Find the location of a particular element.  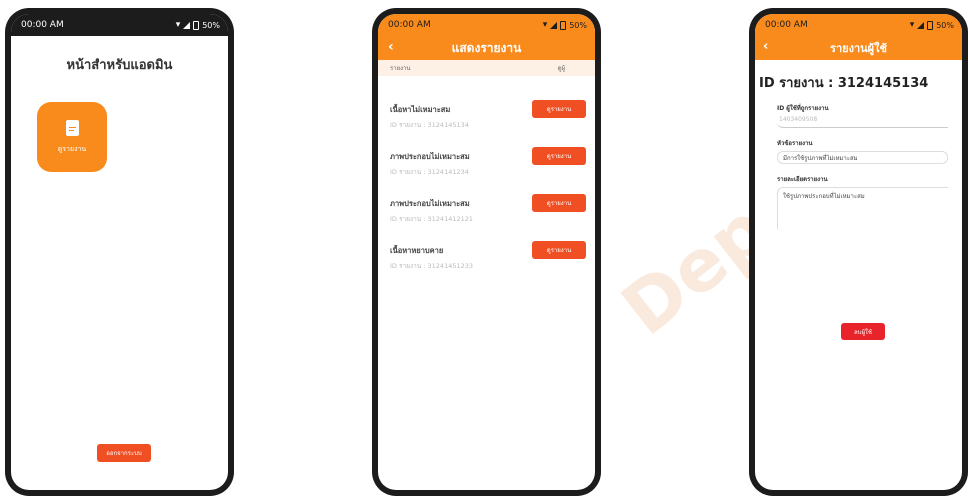

details-field: ใช้รูปภาพประกอบที่ไม่เหมาะสม is located at coordinates (862, 208).